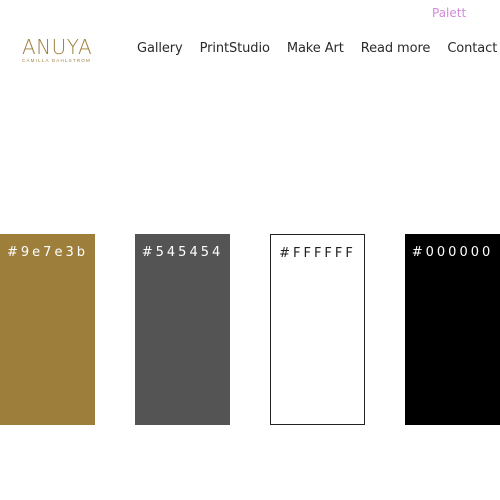 The image size is (500, 500). I want to click on nav-item-make-art: Make Art, so click(315, 48).